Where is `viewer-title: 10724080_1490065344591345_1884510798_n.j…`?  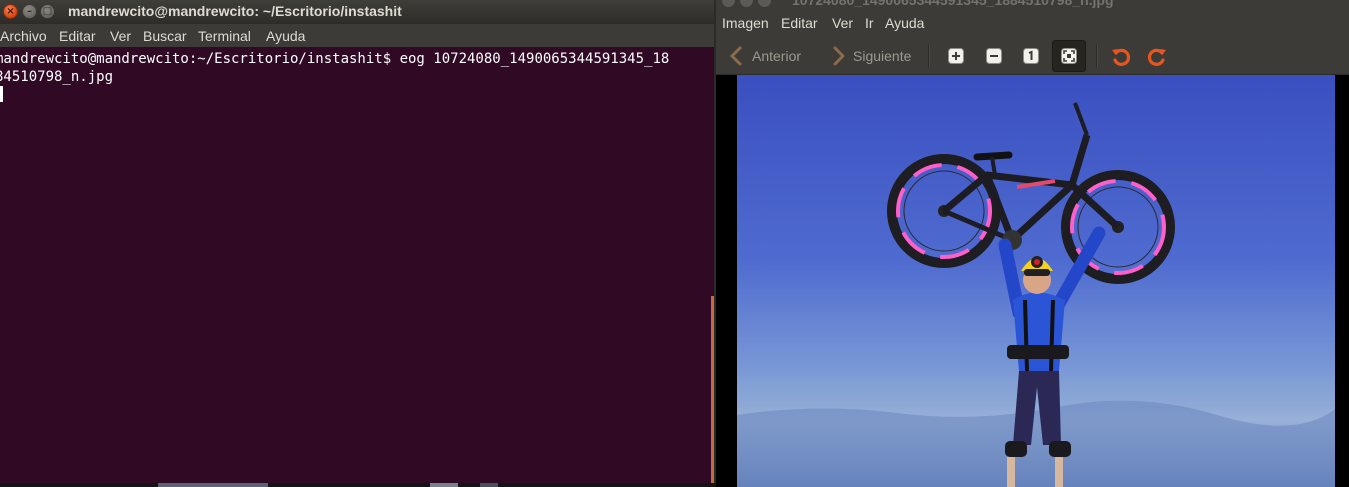
viewer-title: 10724080_1490065344591345_1884510798_n.j… is located at coordinates (953, 4).